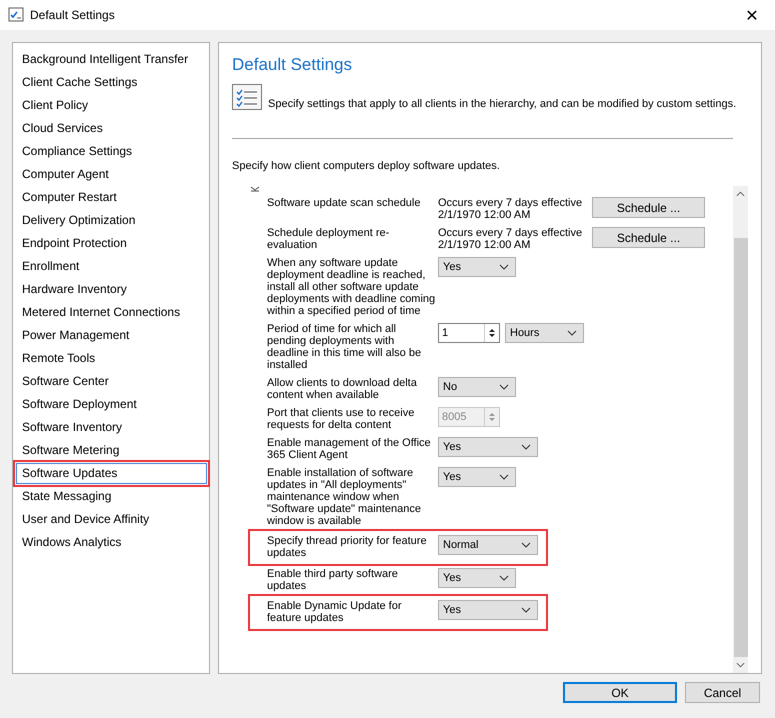 The width and height of the screenshot is (775, 718). I want to click on scroll-up-icon, so click(740, 194).